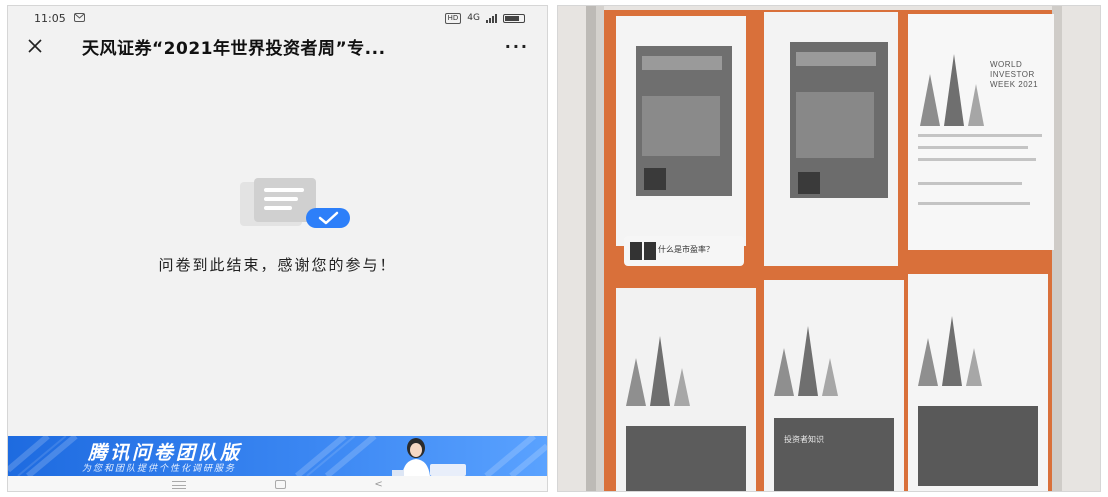 This screenshot has height=497, width=1108. What do you see at coordinates (35, 46) in the screenshot?
I see `close-icon` at bounding box center [35, 46].